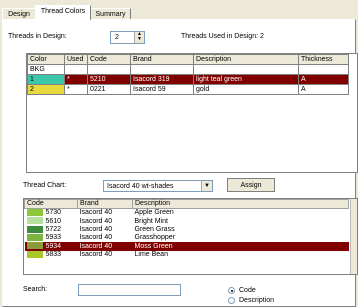 The image size is (358, 307). Describe the element at coordinates (251, 185) in the screenshot. I see `assign-button: Assign` at that location.